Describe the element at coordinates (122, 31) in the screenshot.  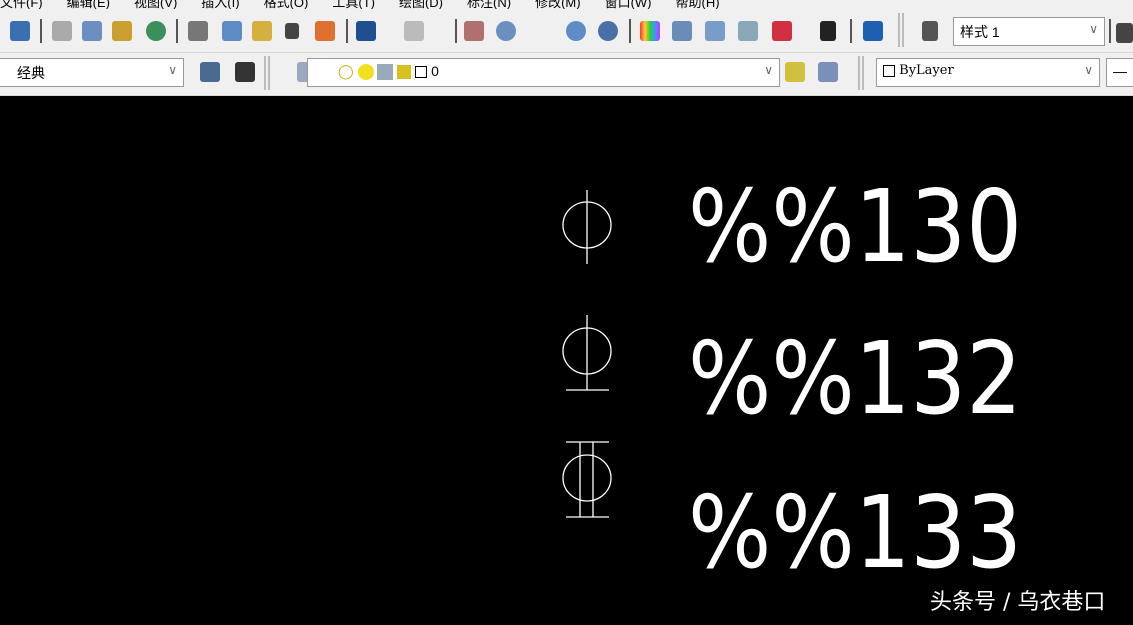
I see `publish-icon` at that location.